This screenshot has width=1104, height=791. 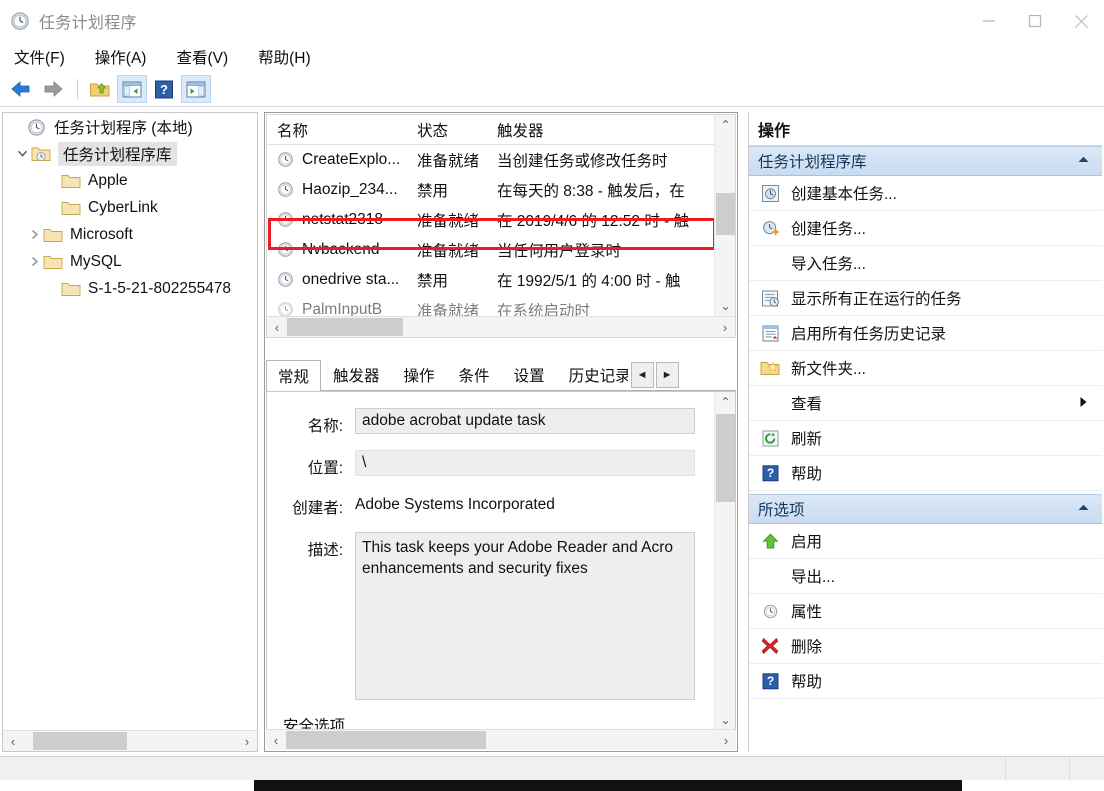 I want to click on tree-horizontal-scrollbar: ‹ ›, so click(x=130, y=740).